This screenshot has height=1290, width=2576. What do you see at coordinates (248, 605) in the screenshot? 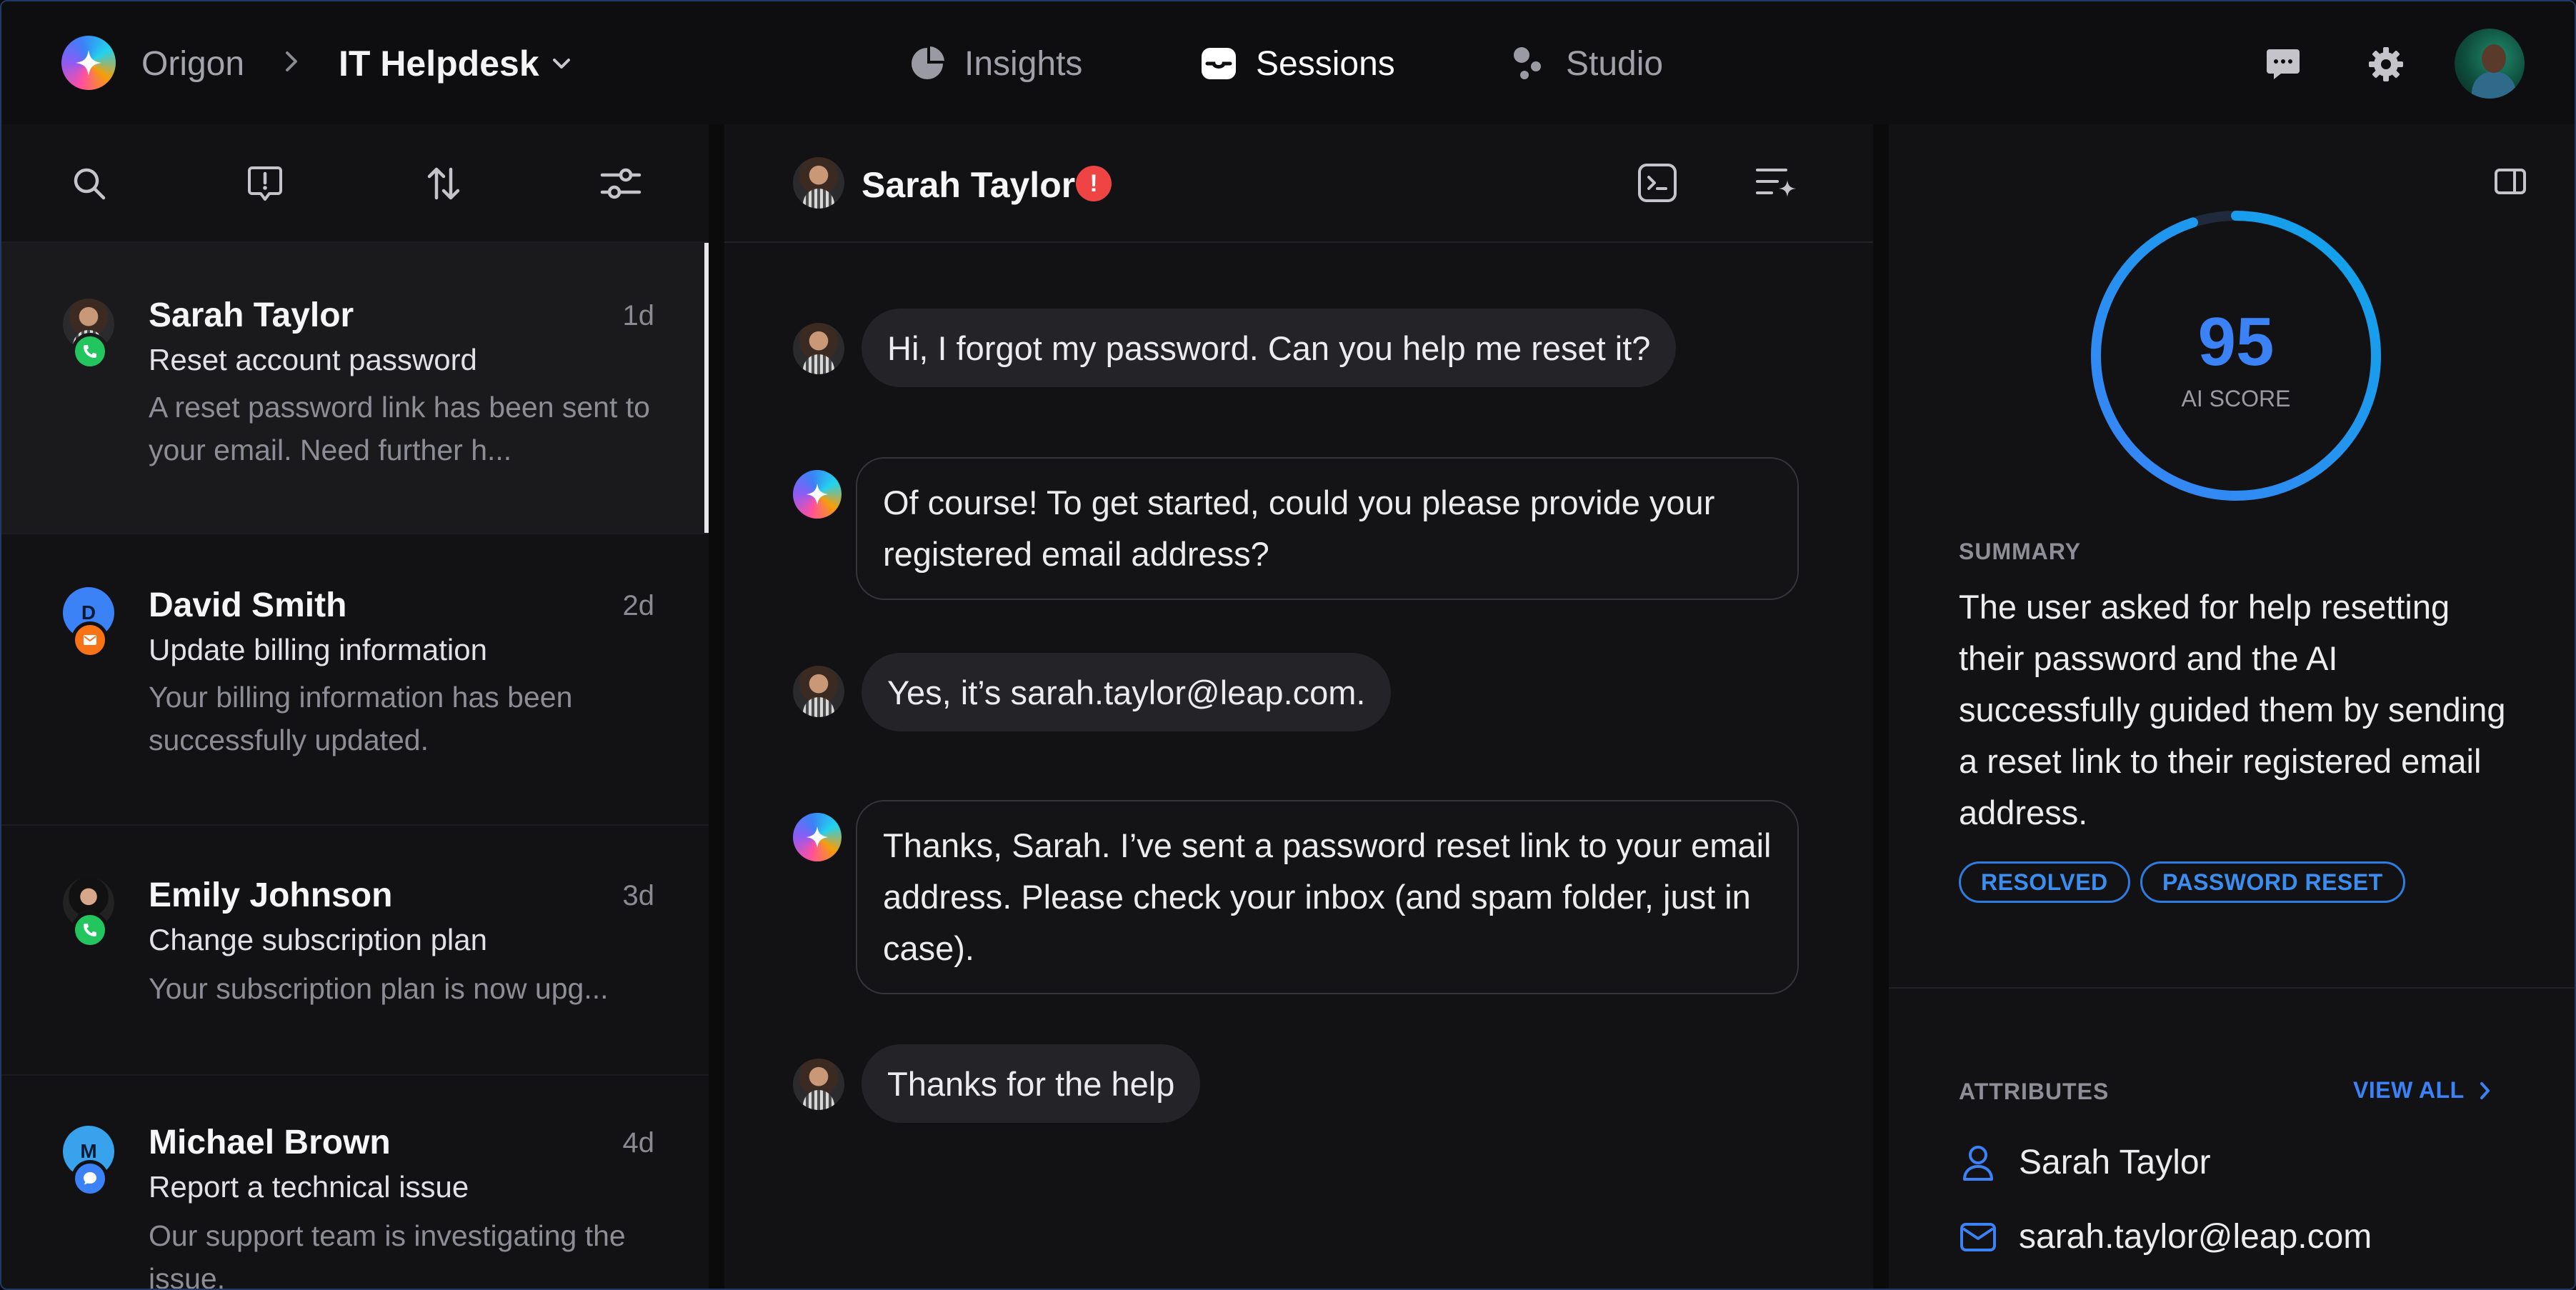
I see `session-name: David Smith` at bounding box center [248, 605].